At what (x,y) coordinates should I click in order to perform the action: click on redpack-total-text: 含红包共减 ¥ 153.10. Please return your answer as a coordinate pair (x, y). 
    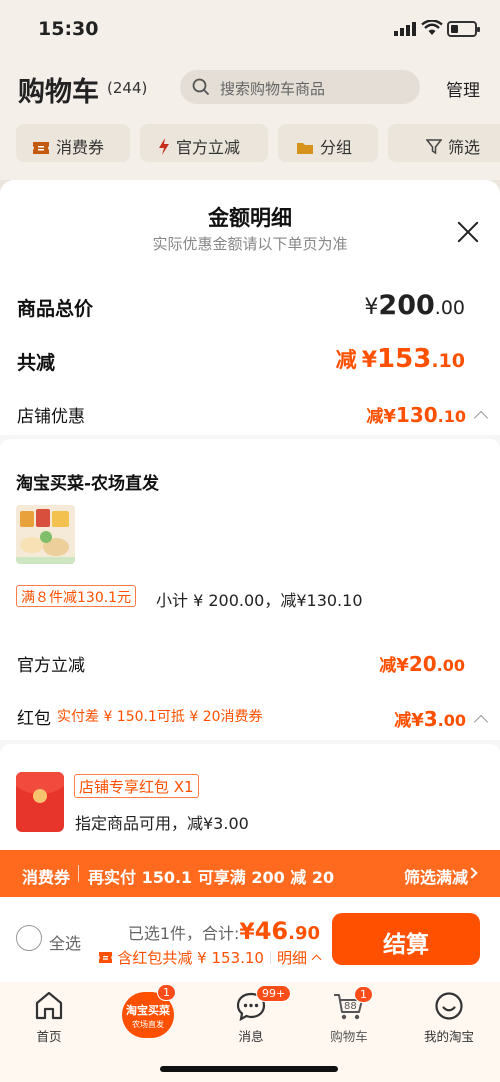
    Looking at the image, I should click on (190, 958).